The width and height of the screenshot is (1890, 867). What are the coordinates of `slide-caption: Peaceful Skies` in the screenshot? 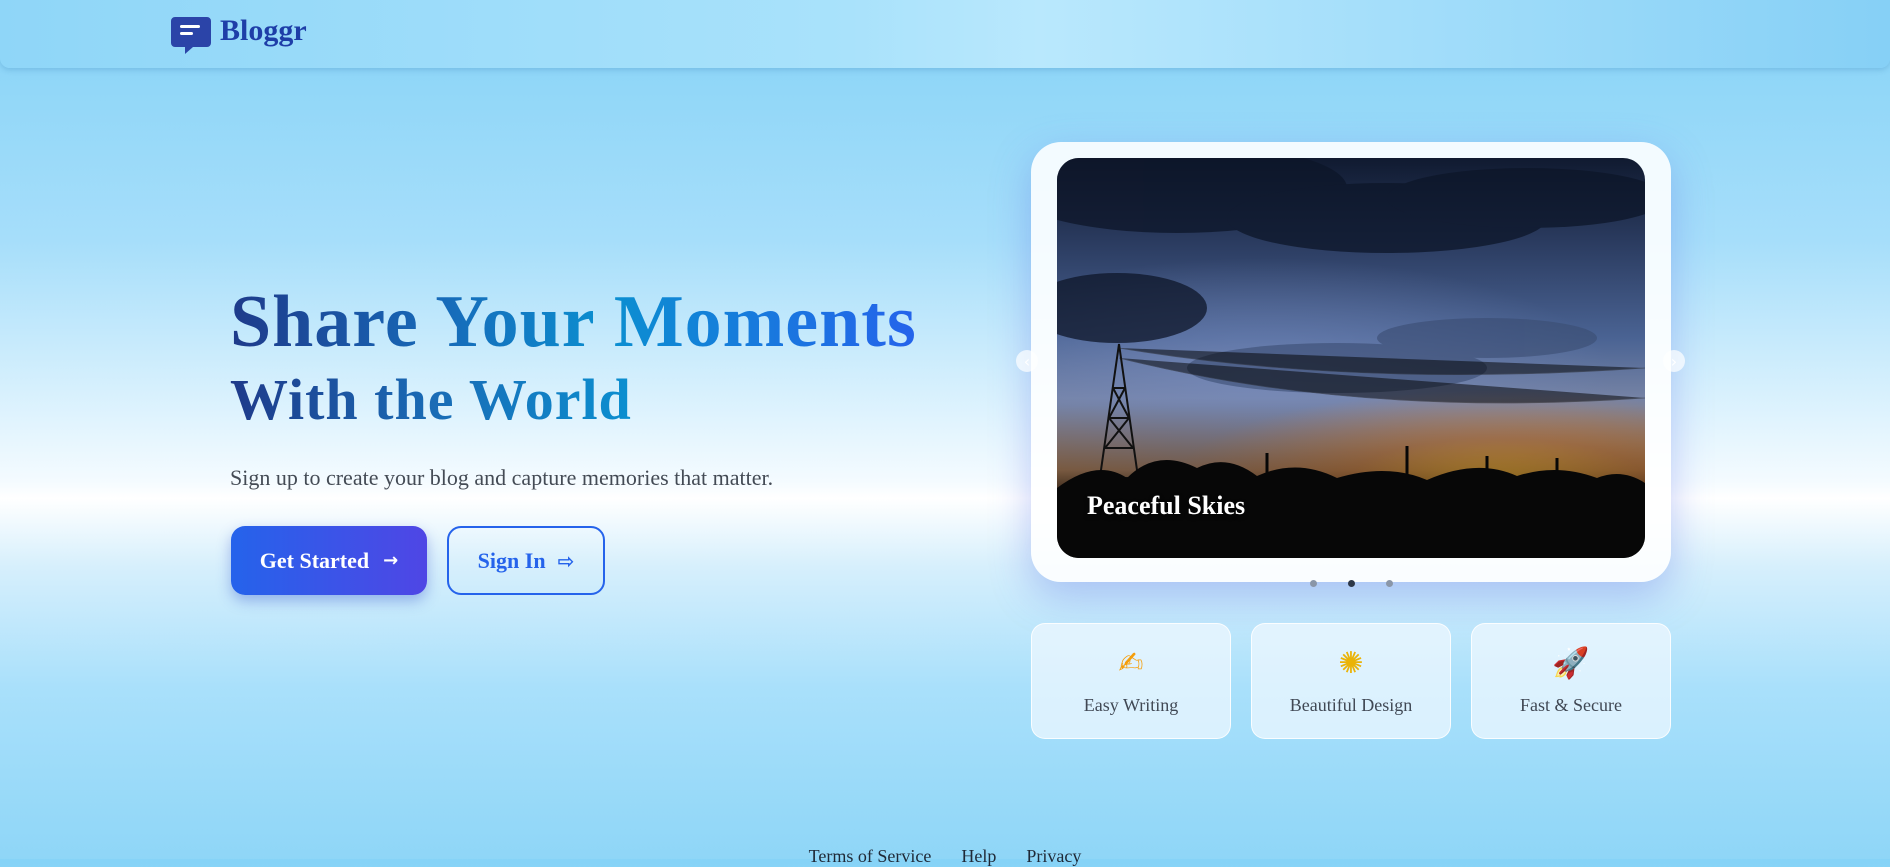 It's located at (1166, 505).